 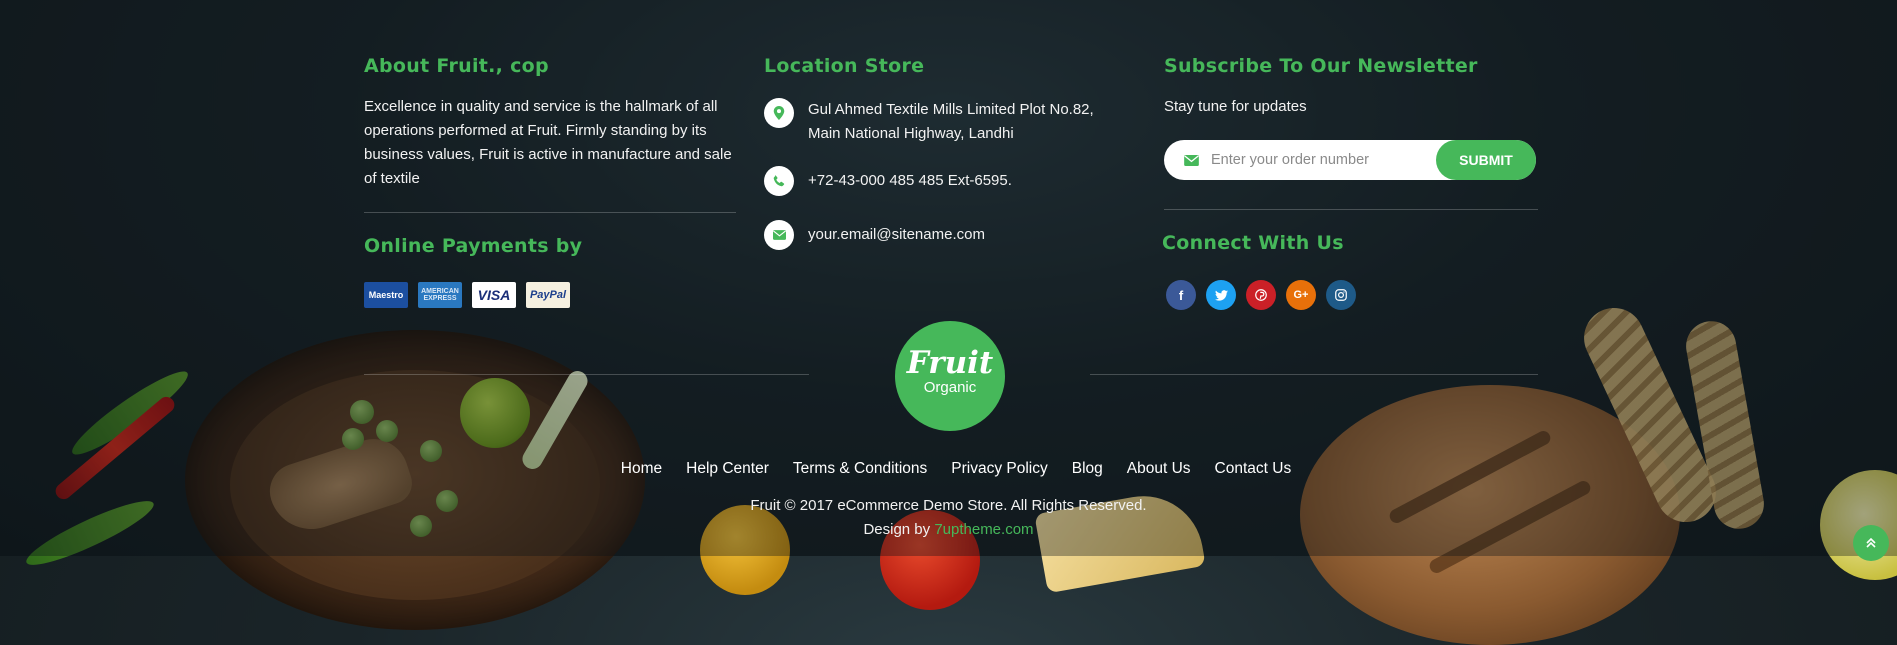 I want to click on double-chevron-up-icon, so click(x=1871, y=543).